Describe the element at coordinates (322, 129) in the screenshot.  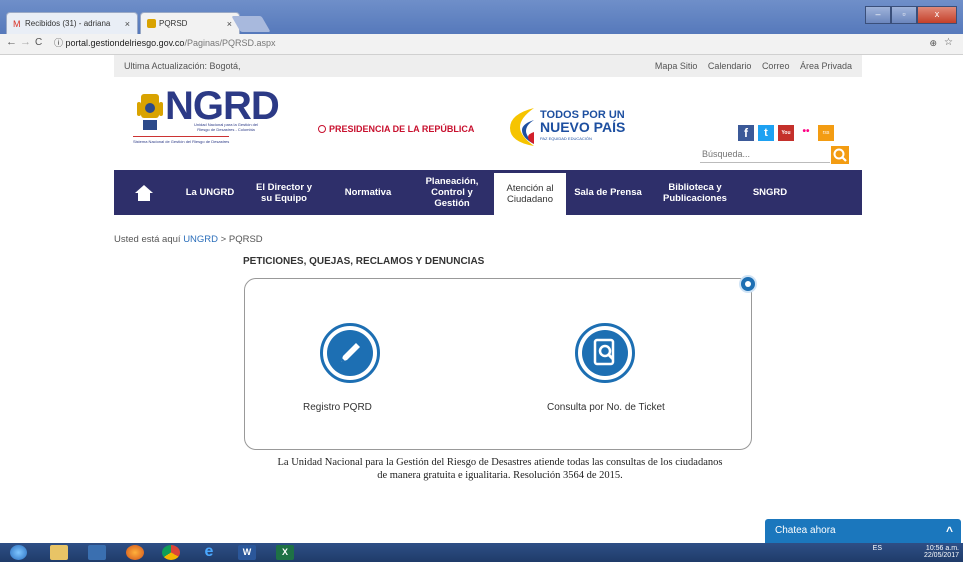
I see `presidencia-seal-icon` at that location.